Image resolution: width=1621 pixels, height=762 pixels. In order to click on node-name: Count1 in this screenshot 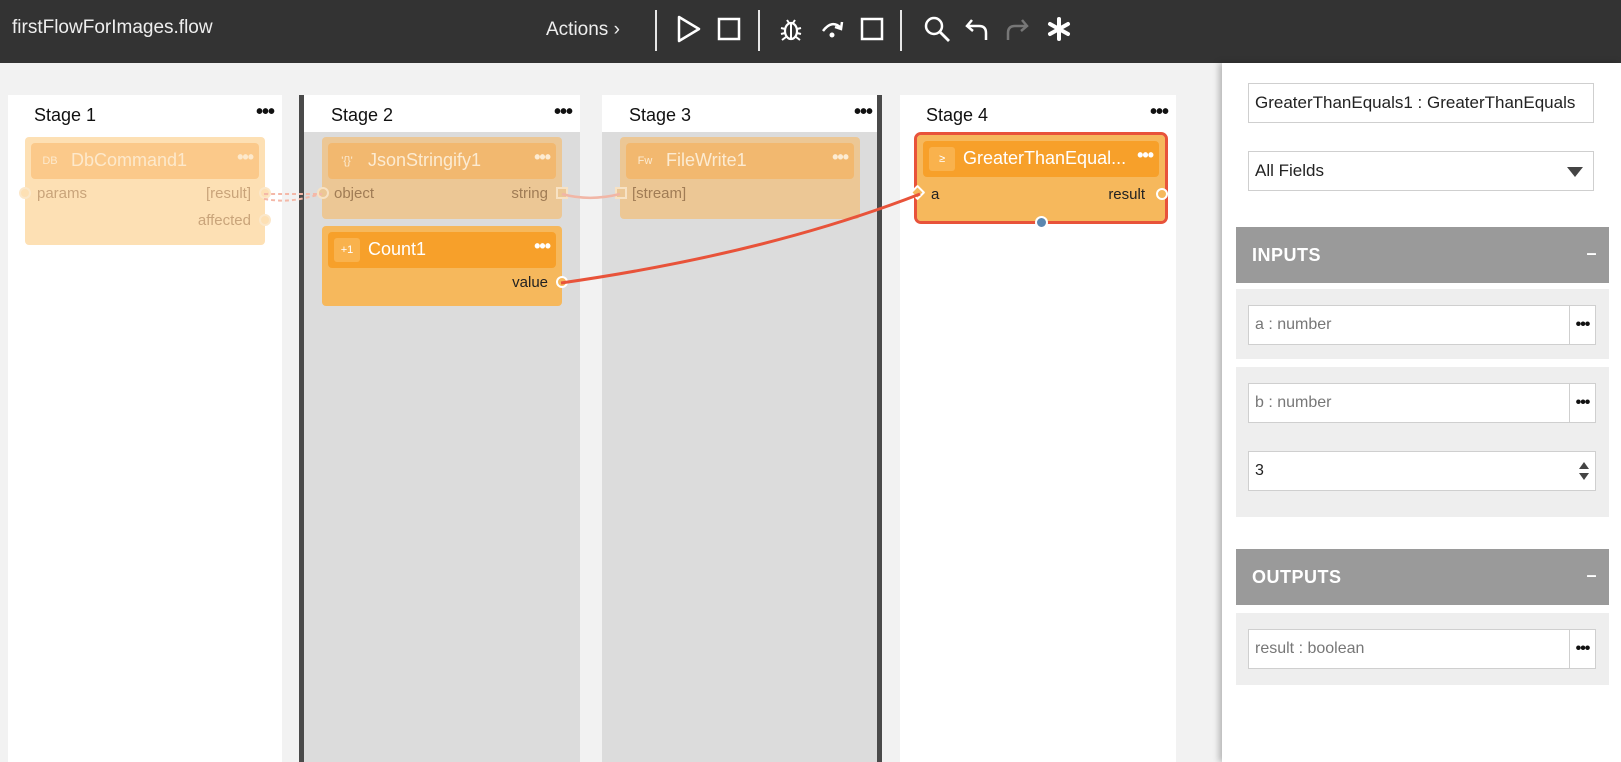, I will do `click(397, 249)`.